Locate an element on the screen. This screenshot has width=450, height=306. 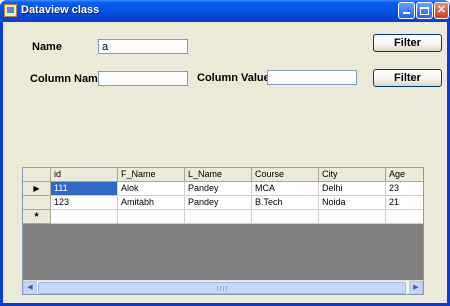
scroll-right-icon: ▶ is located at coordinates (416, 287).